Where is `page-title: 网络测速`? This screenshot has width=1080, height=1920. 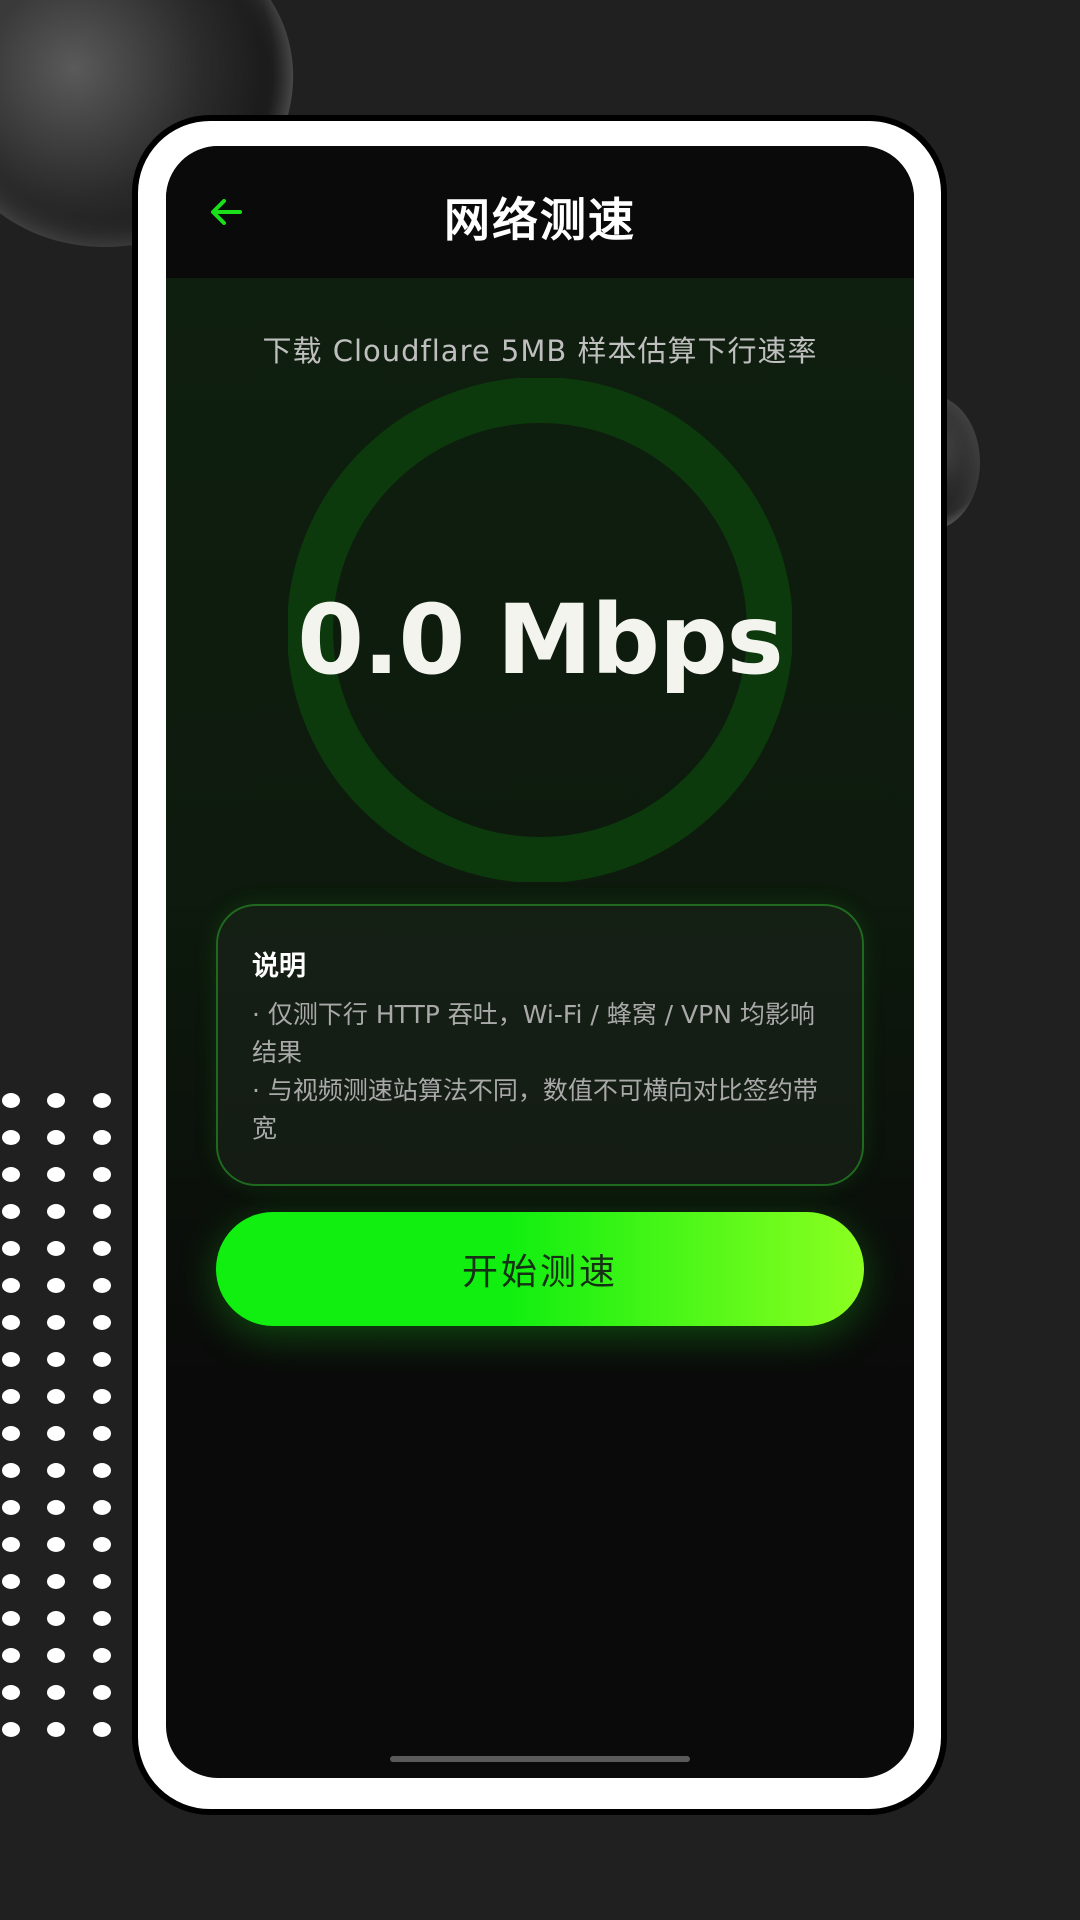
page-title: 网络测速 is located at coordinates (540, 220).